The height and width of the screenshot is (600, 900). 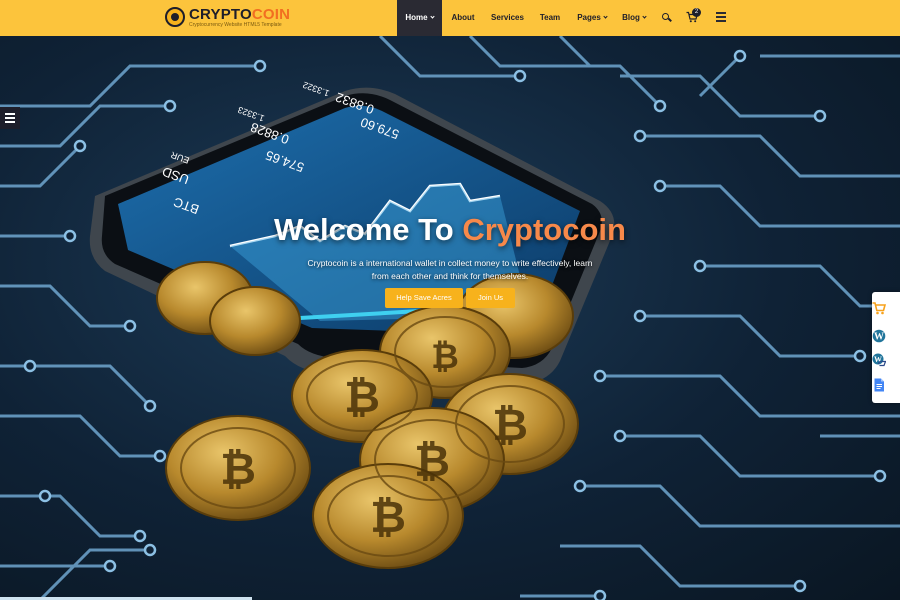 What do you see at coordinates (235, 25) in the screenshot?
I see `logo-tagline: Cryptocurrency Website HTML5 Template` at bounding box center [235, 25].